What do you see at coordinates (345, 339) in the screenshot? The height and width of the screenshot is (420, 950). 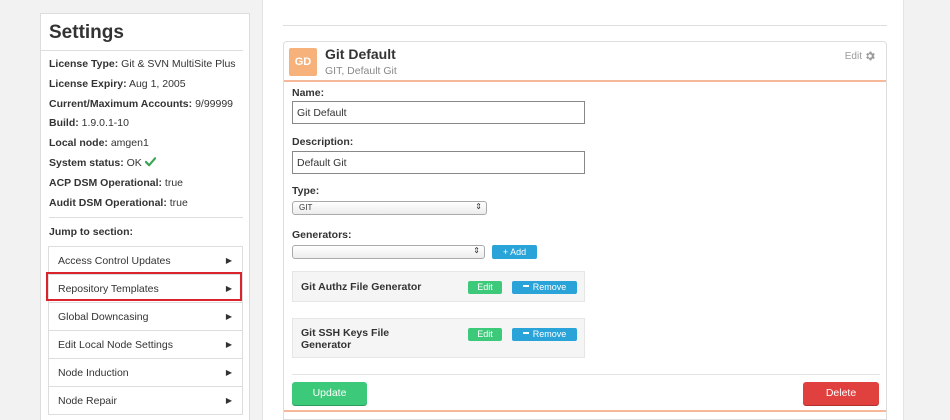 I see `generator-name: Git SSH Keys File Generator` at bounding box center [345, 339].